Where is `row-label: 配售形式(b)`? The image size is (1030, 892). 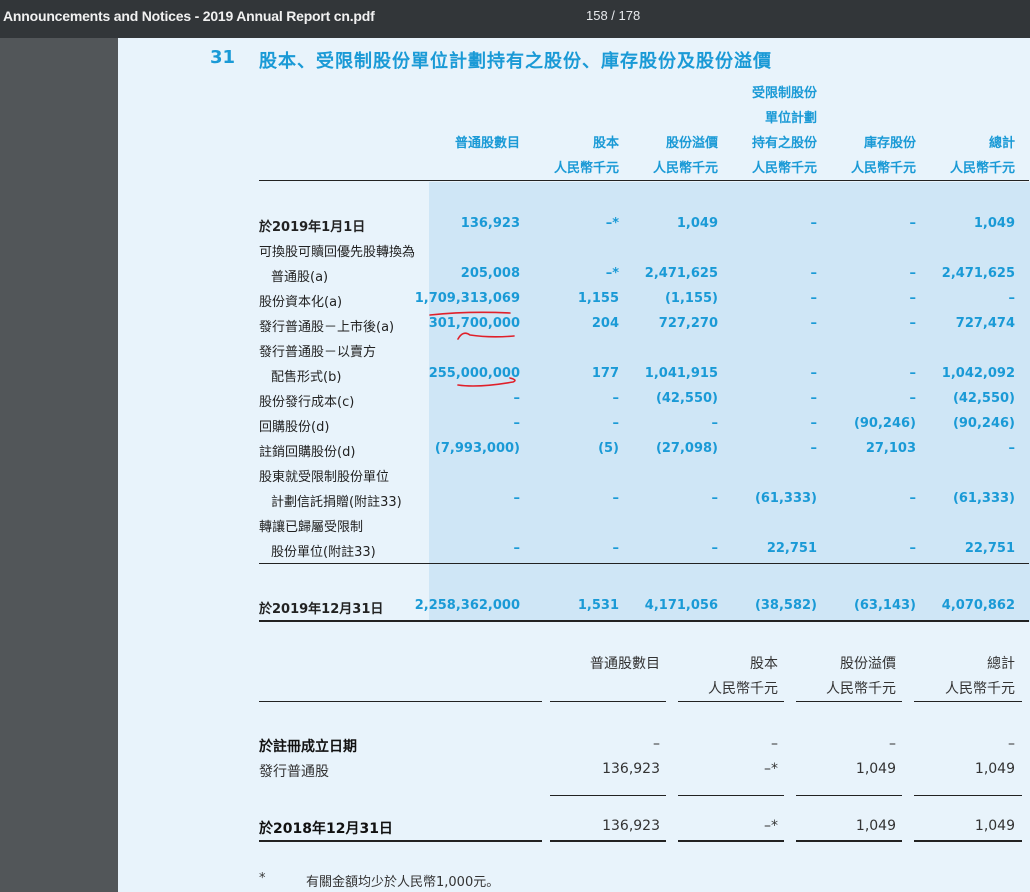 row-label: 配售形式(b) is located at coordinates (306, 377).